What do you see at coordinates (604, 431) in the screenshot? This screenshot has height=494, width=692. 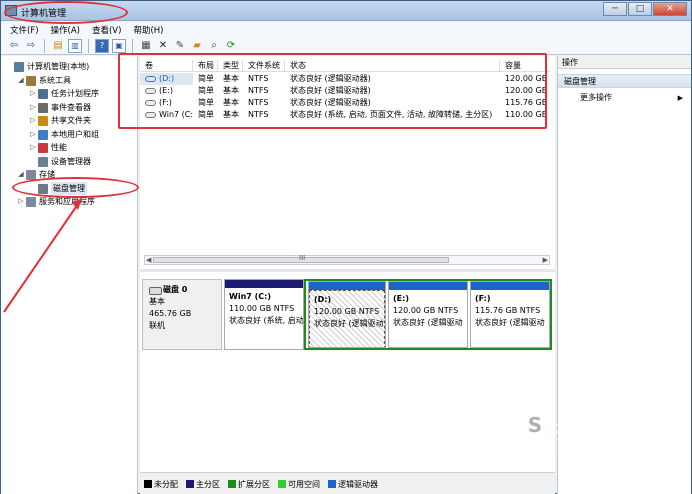 I see `watermark-text: 搜狗指南` at bounding box center [604, 431].